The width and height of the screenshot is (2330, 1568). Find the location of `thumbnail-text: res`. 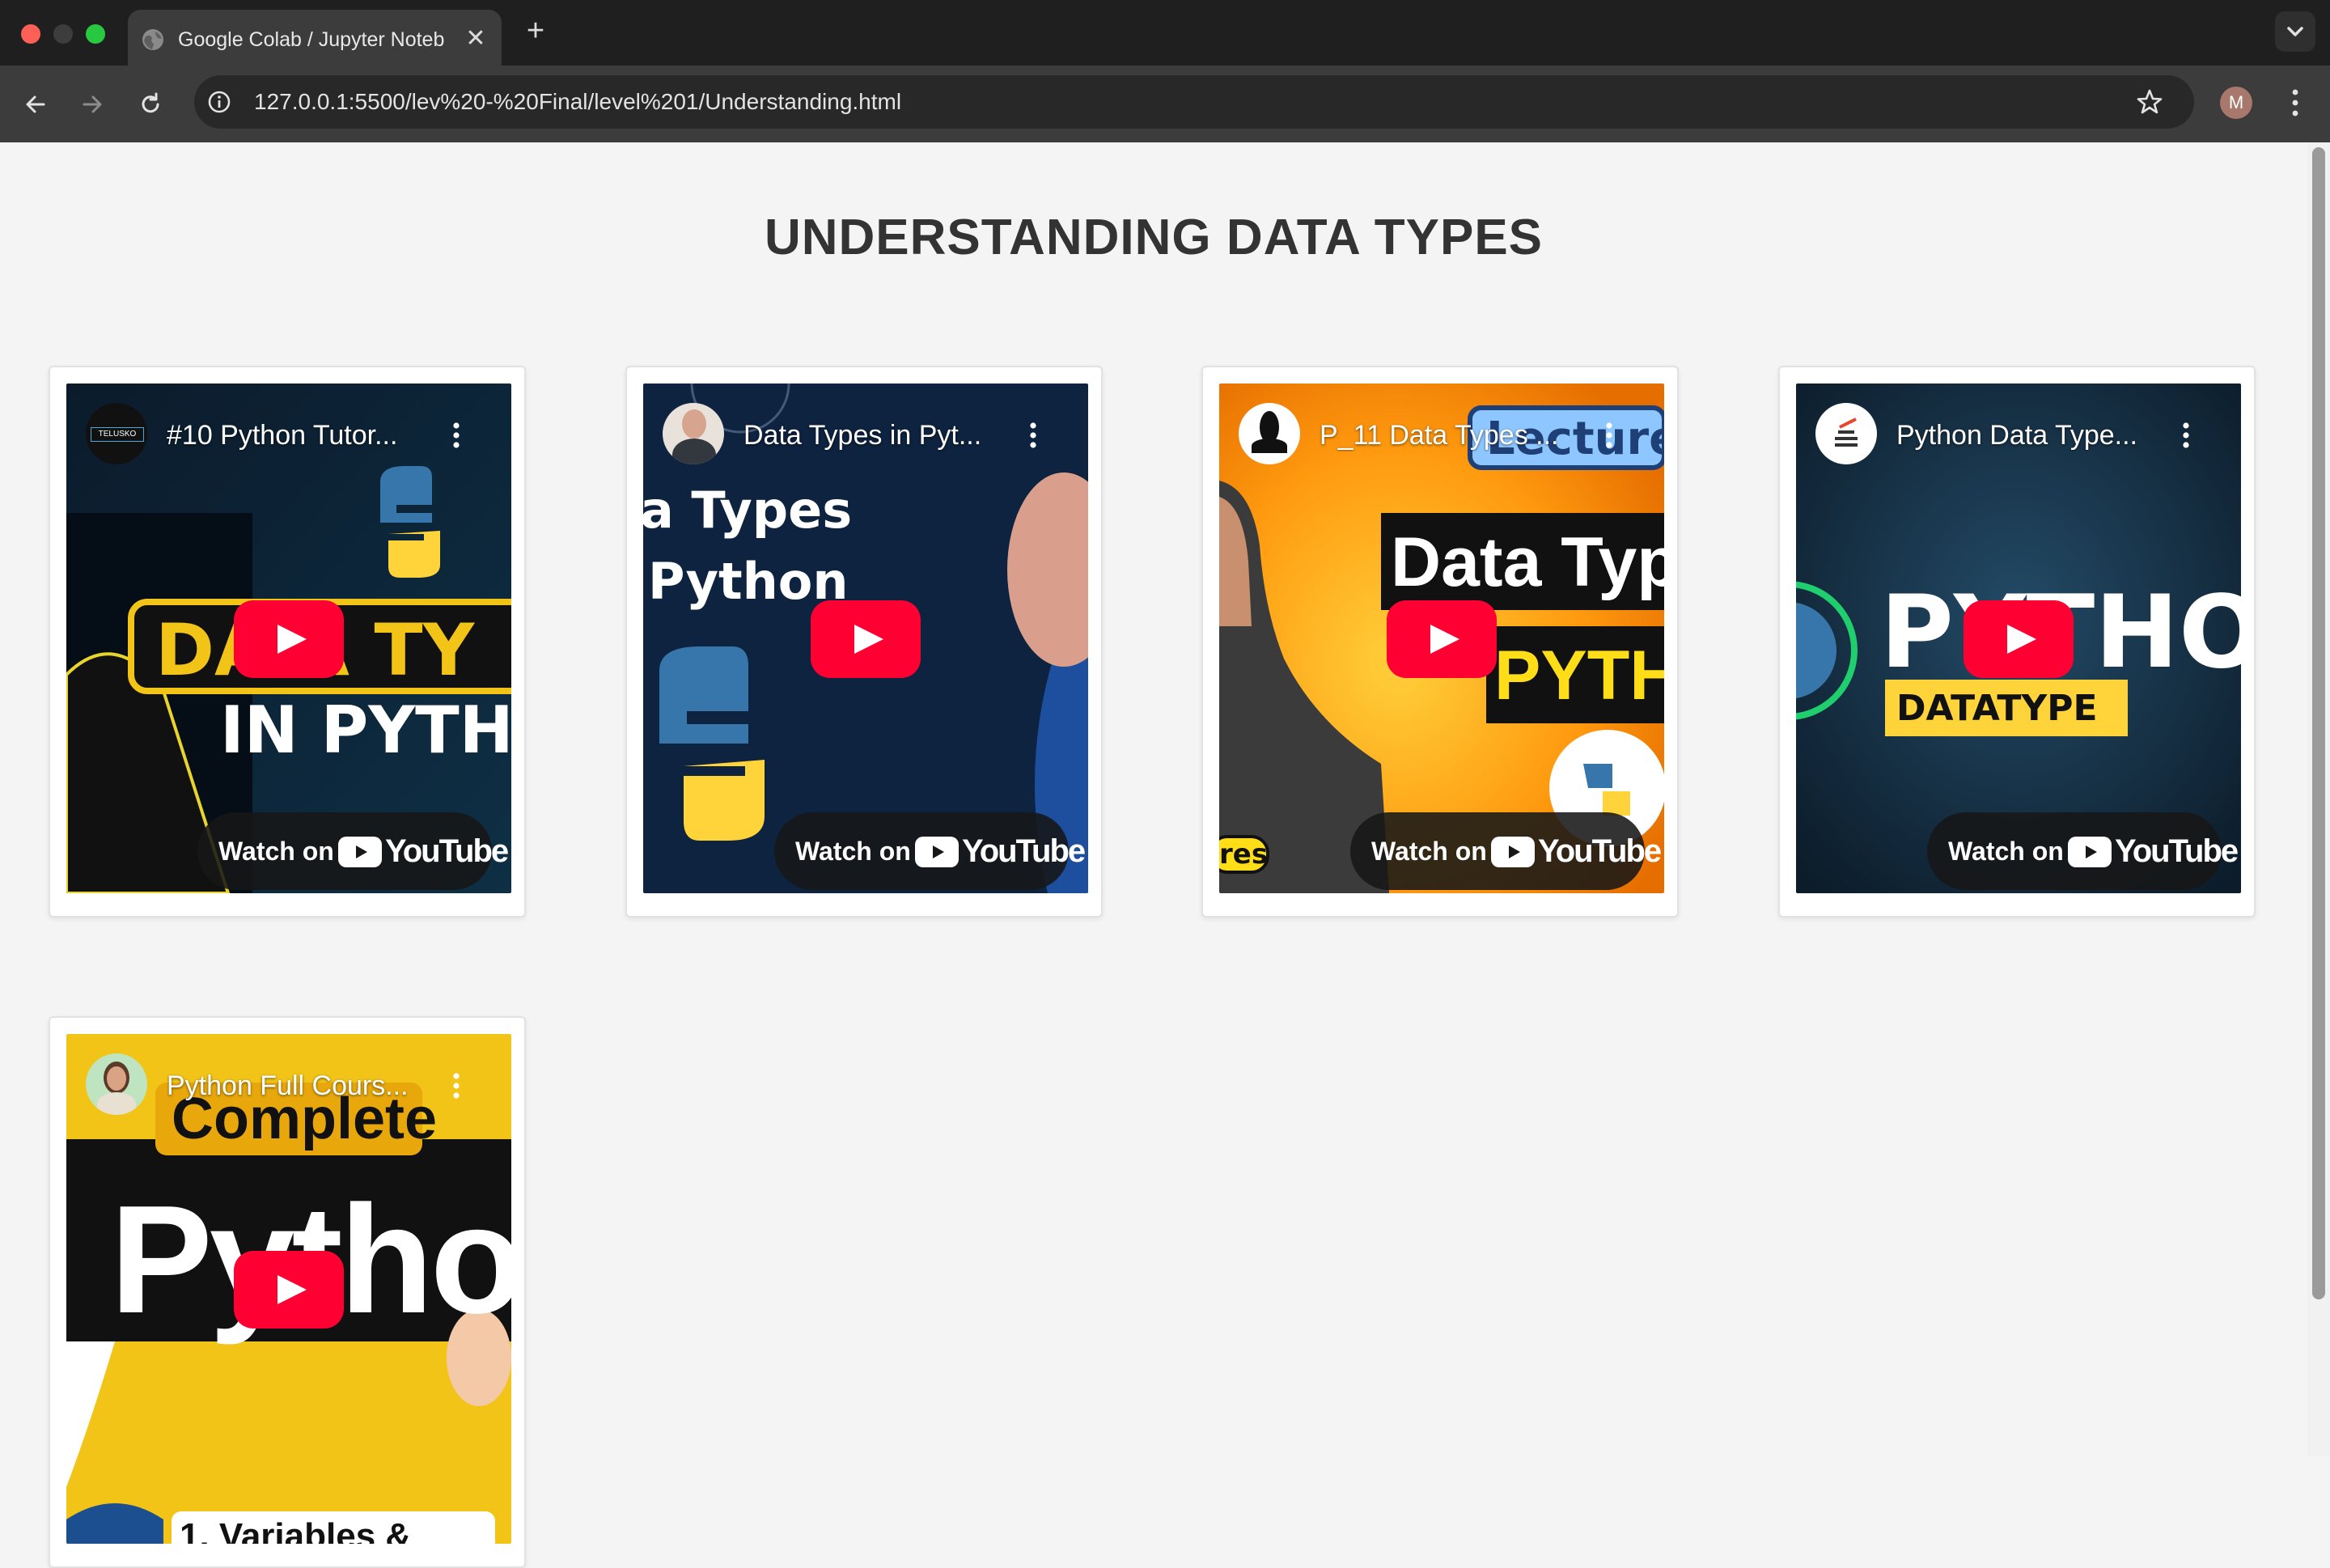

thumbnail-text: res is located at coordinates (1244, 855).